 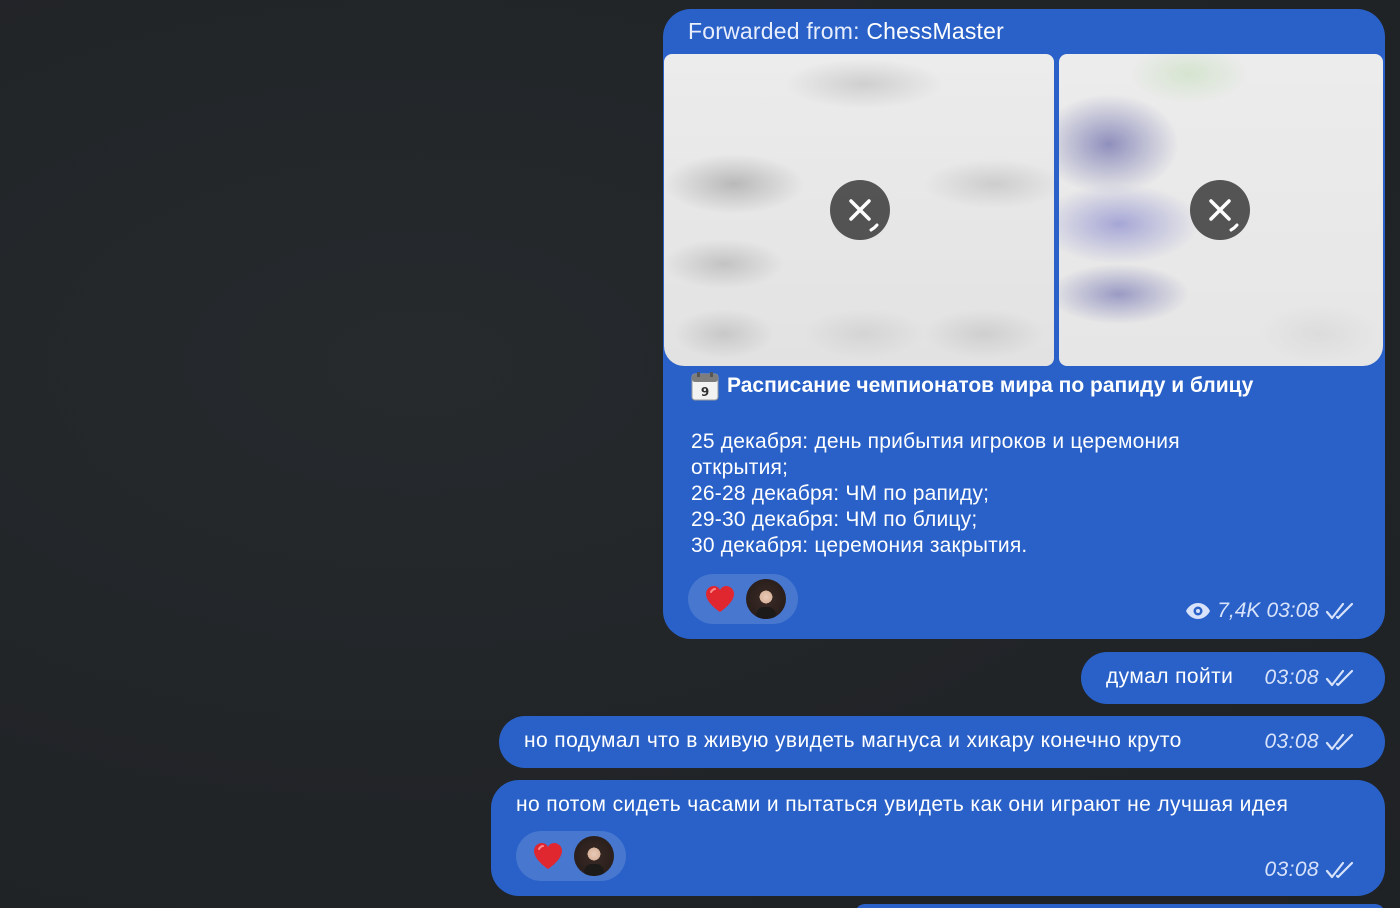 What do you see at coordinates (1170, 676) in the screenshot?
I see `message-text: думал пойти` at bounding box center [1170, 676].